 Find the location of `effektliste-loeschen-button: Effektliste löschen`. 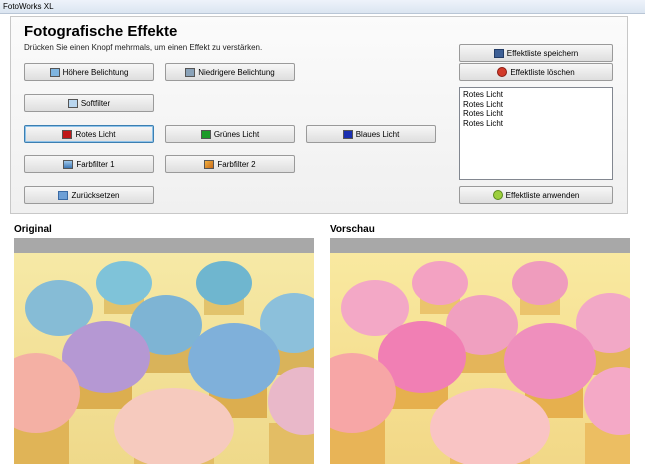

effektliste-loeschen-button: Effektliste löschen is located at coordinates (536, 72).